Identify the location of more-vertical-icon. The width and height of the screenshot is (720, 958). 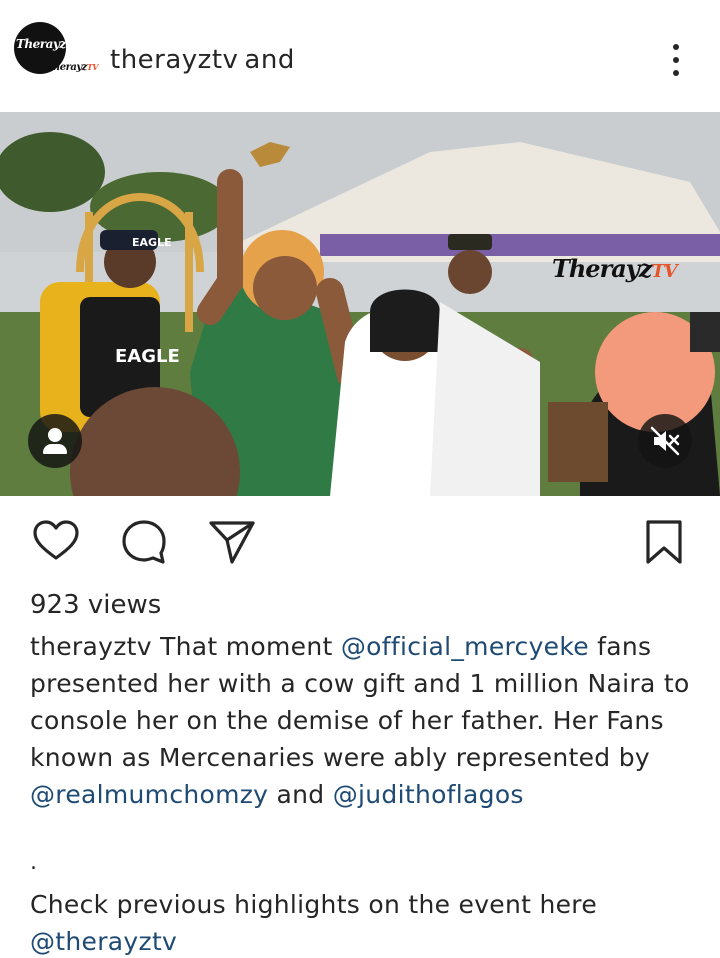
(676, 47).